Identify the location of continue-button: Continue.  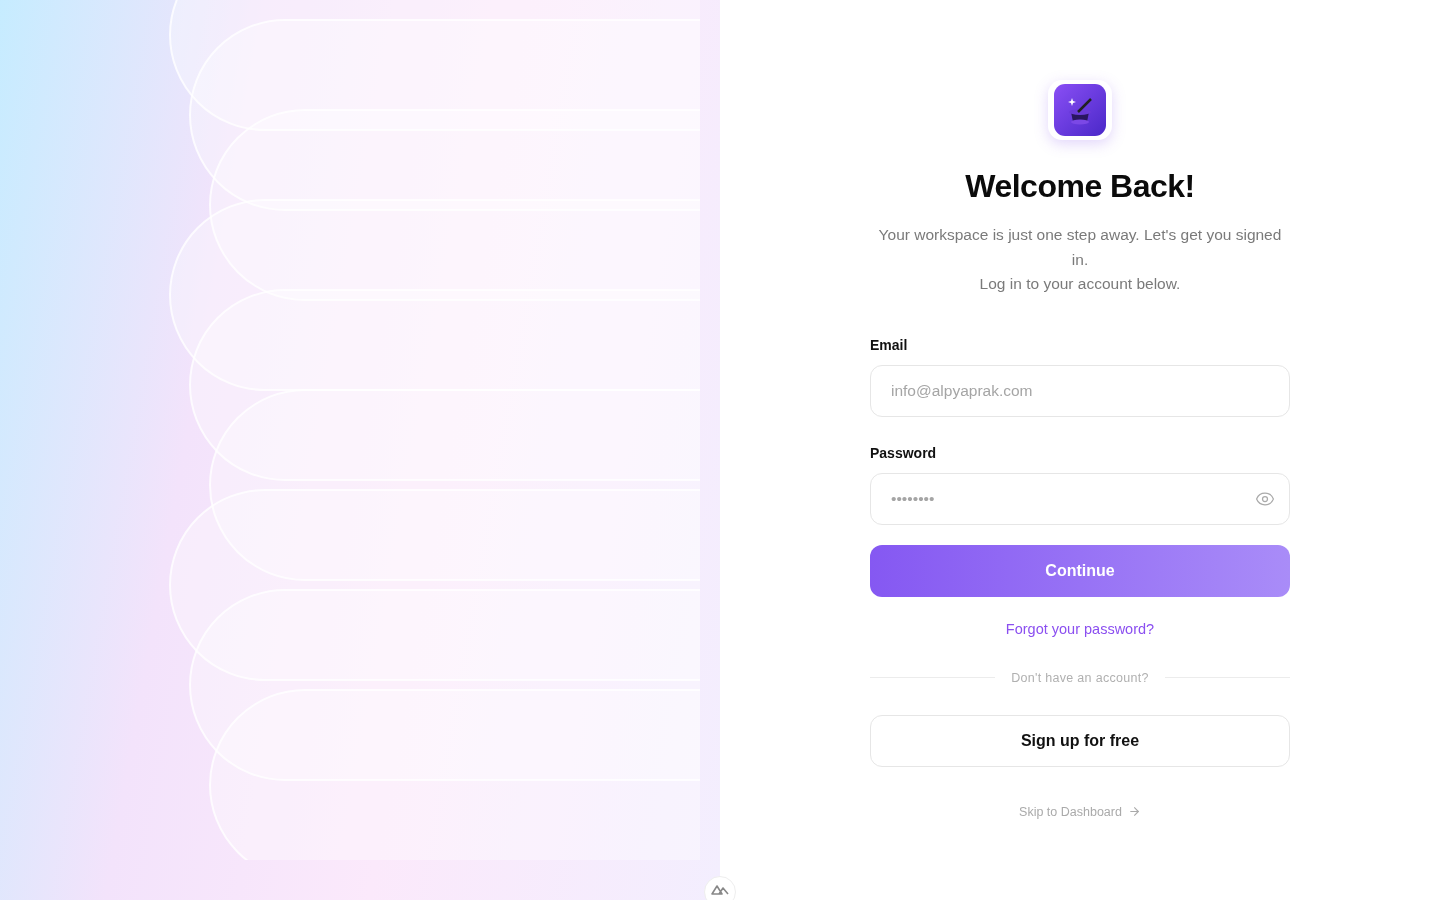
(1080, 570).